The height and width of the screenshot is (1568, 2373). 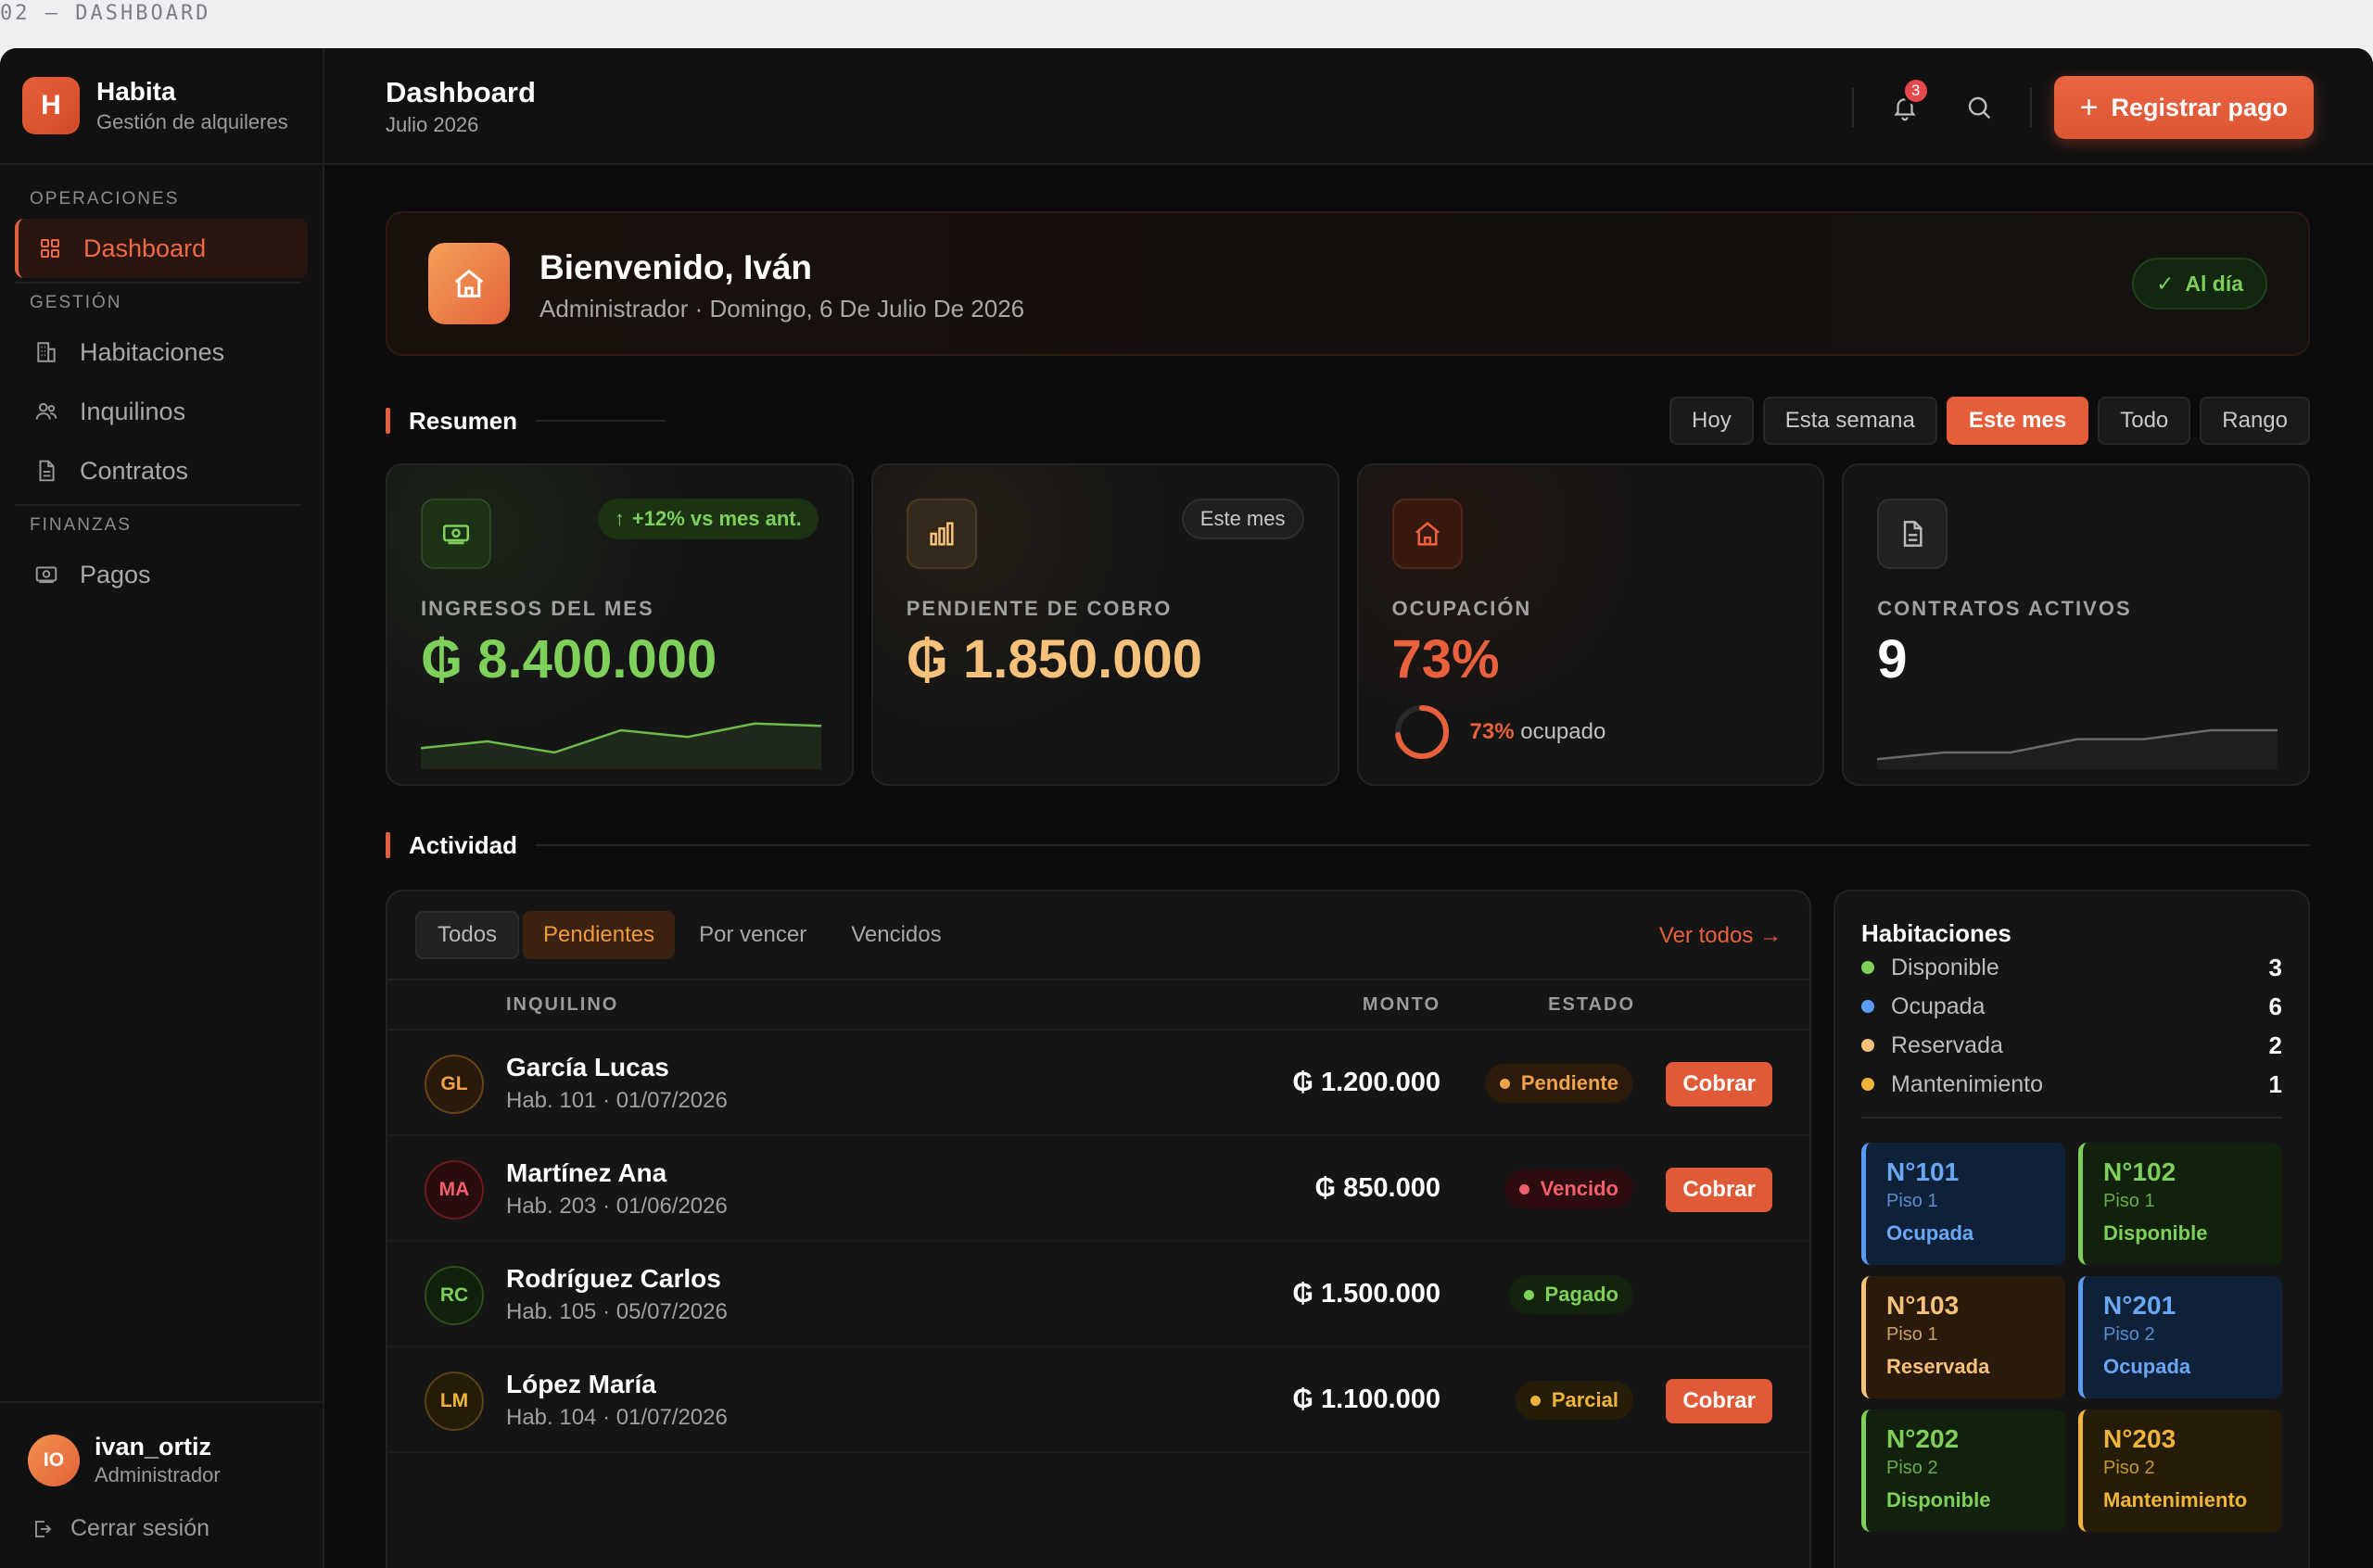 I want to click on see-all-link: Ver todos →, so click(x=1720, y=936).